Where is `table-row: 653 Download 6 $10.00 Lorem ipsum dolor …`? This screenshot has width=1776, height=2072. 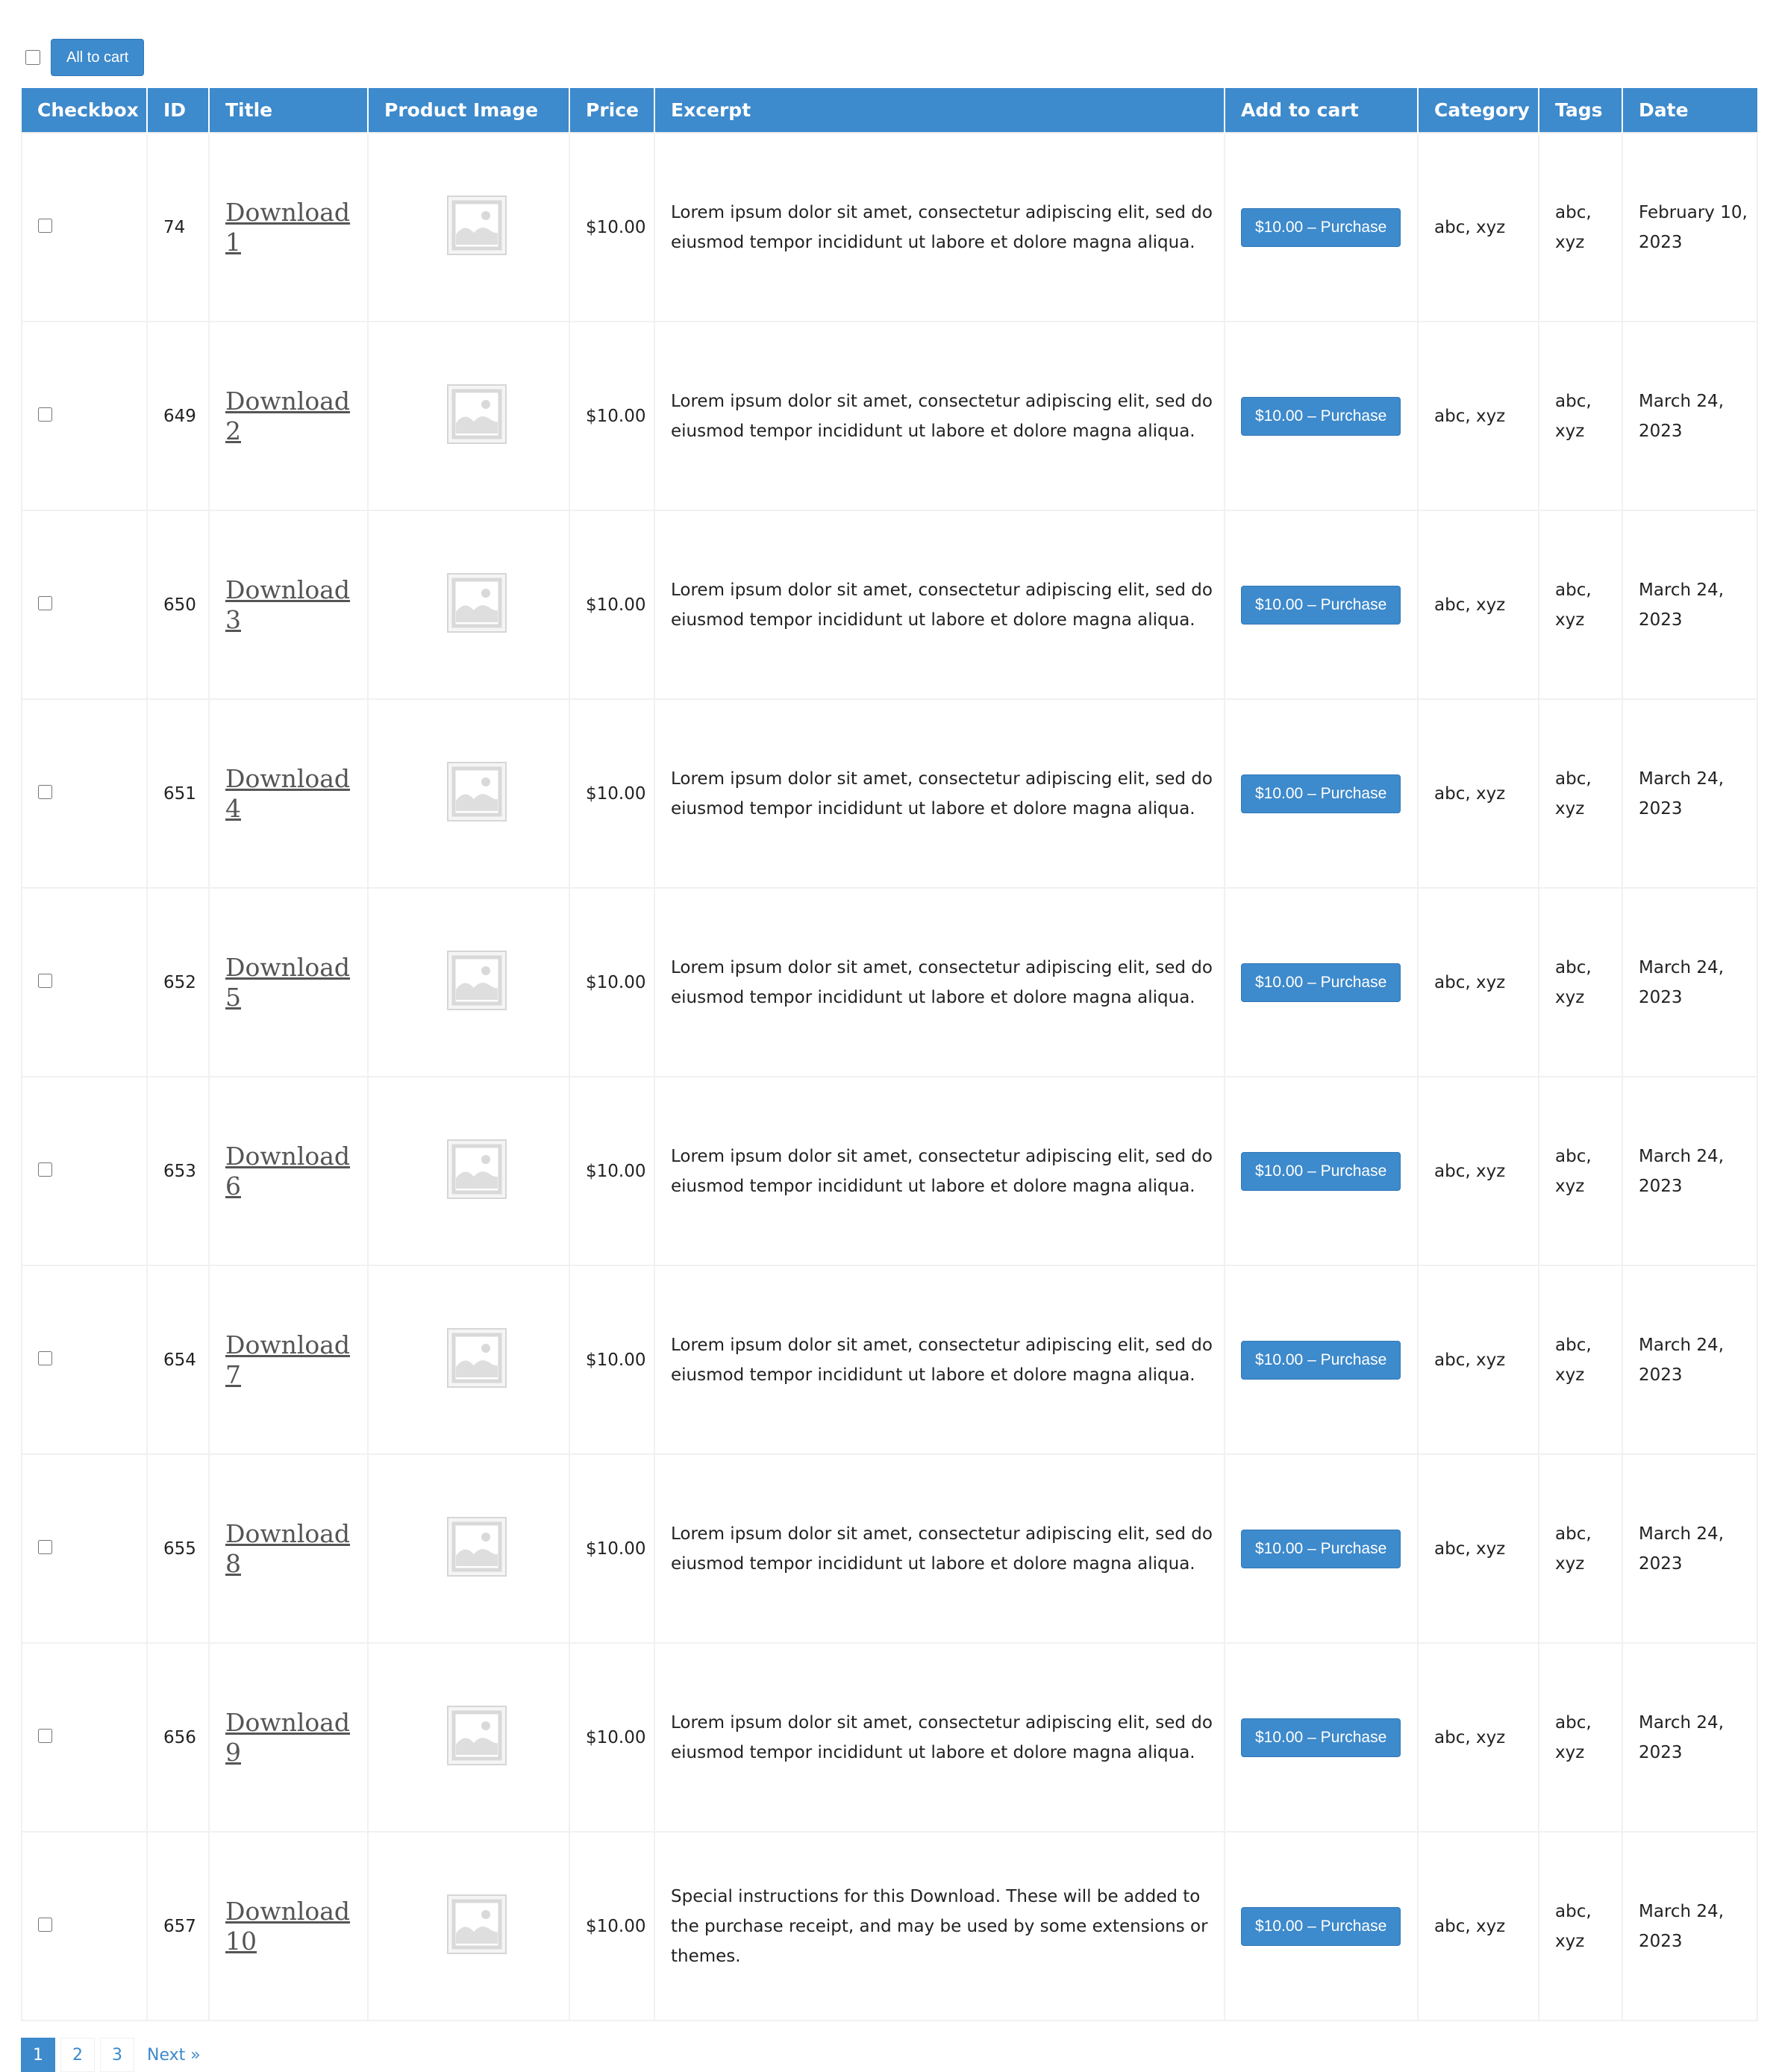 table-row: 653 Download 6 $10.00 Lorem ipsum dolor … is located at coordinates (890, 1171).